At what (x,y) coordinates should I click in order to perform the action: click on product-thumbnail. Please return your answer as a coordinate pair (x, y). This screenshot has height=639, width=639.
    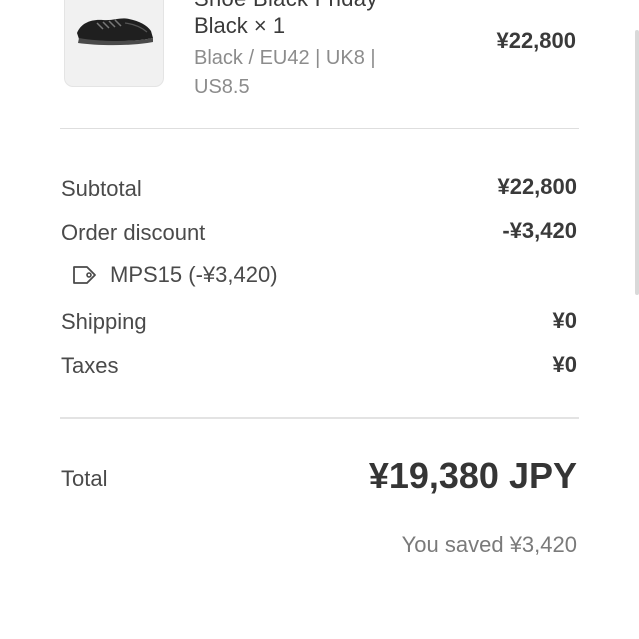
    Looking at the image, I should click on (114, 43).